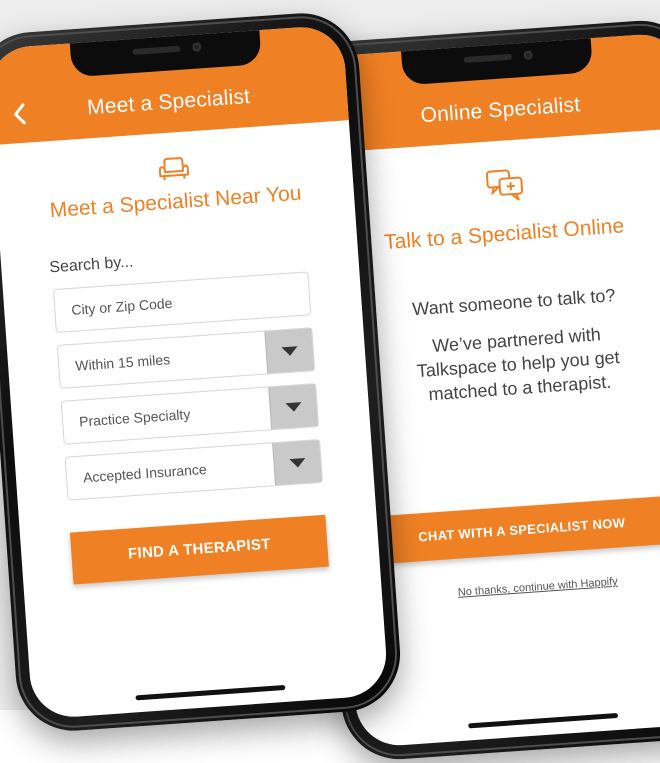 Image resolution: width=660 pixels, height=763 pixels. Describe the element at coordinates (511, 530) in the screenshot. I see `chat-specialist-button: CHAT WITH A SPECIALIST NOW` at that location.